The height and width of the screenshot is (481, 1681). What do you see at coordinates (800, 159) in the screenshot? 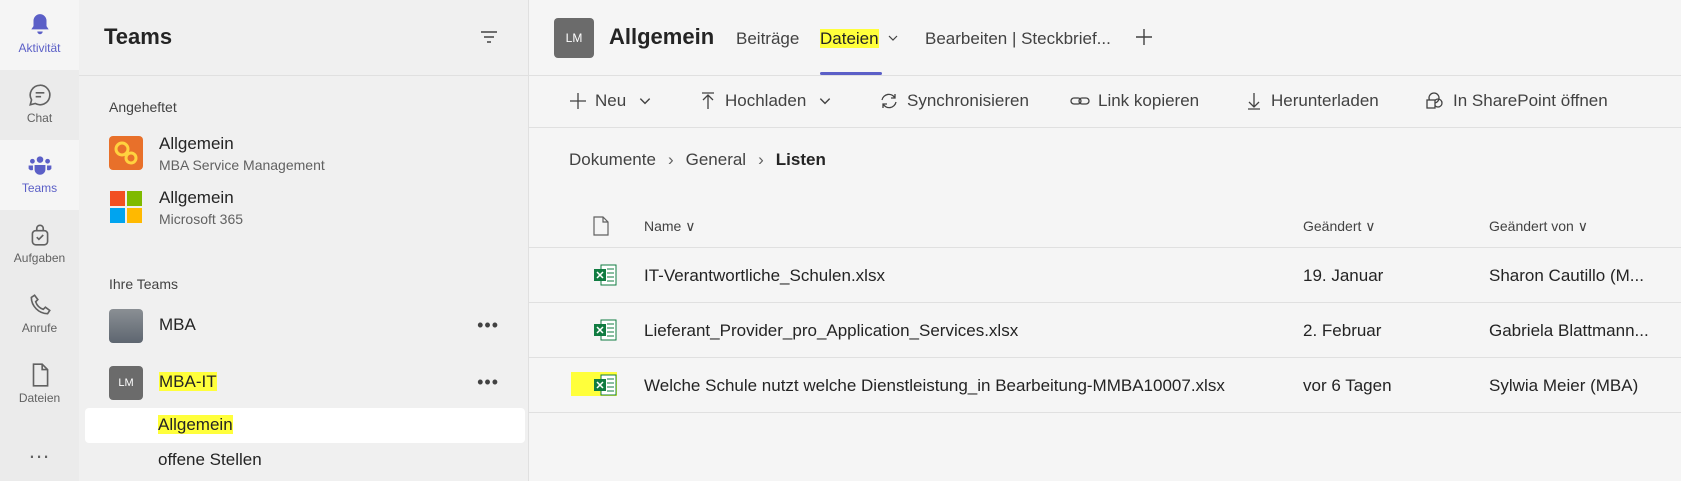
I see `breadcrumb-current: Listen` at bounding box center [800, 159].